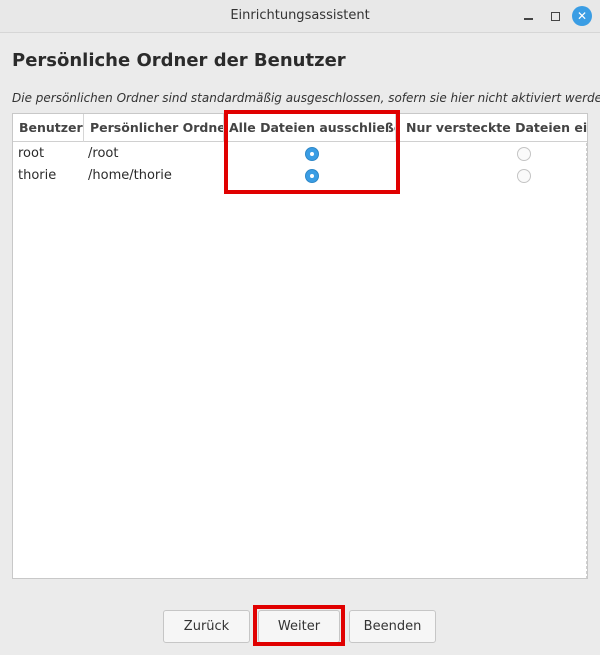 The image size is (600, 655). Describe the element at coordinates (130, 175) in the screenshot. I see `cell-folder: /home/thorie` at that location.